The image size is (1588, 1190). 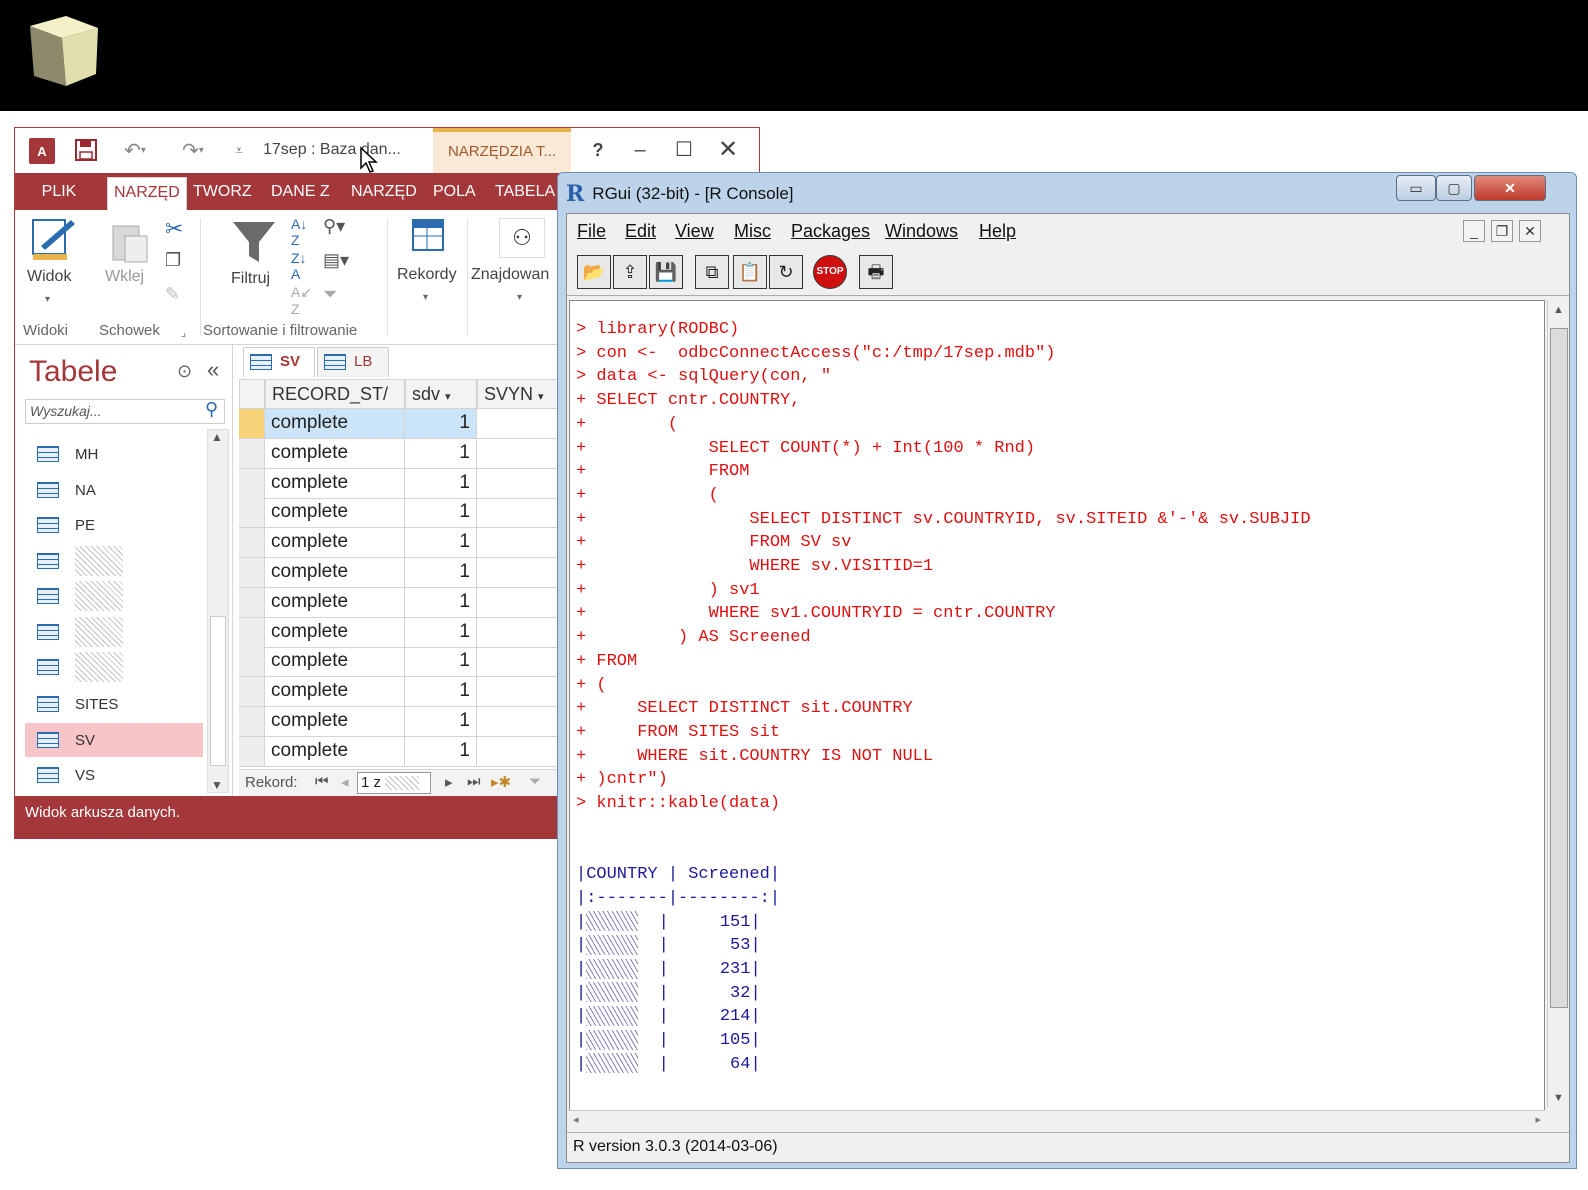 I want to click on filter-button-label: Filtruj, so click(x=250, y=279).